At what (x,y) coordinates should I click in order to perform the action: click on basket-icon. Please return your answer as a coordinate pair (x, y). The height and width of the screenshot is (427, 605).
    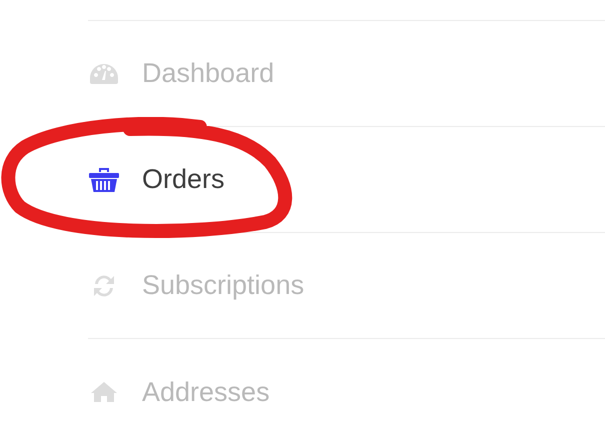
    Looking at the image, I should click on (104, 180).